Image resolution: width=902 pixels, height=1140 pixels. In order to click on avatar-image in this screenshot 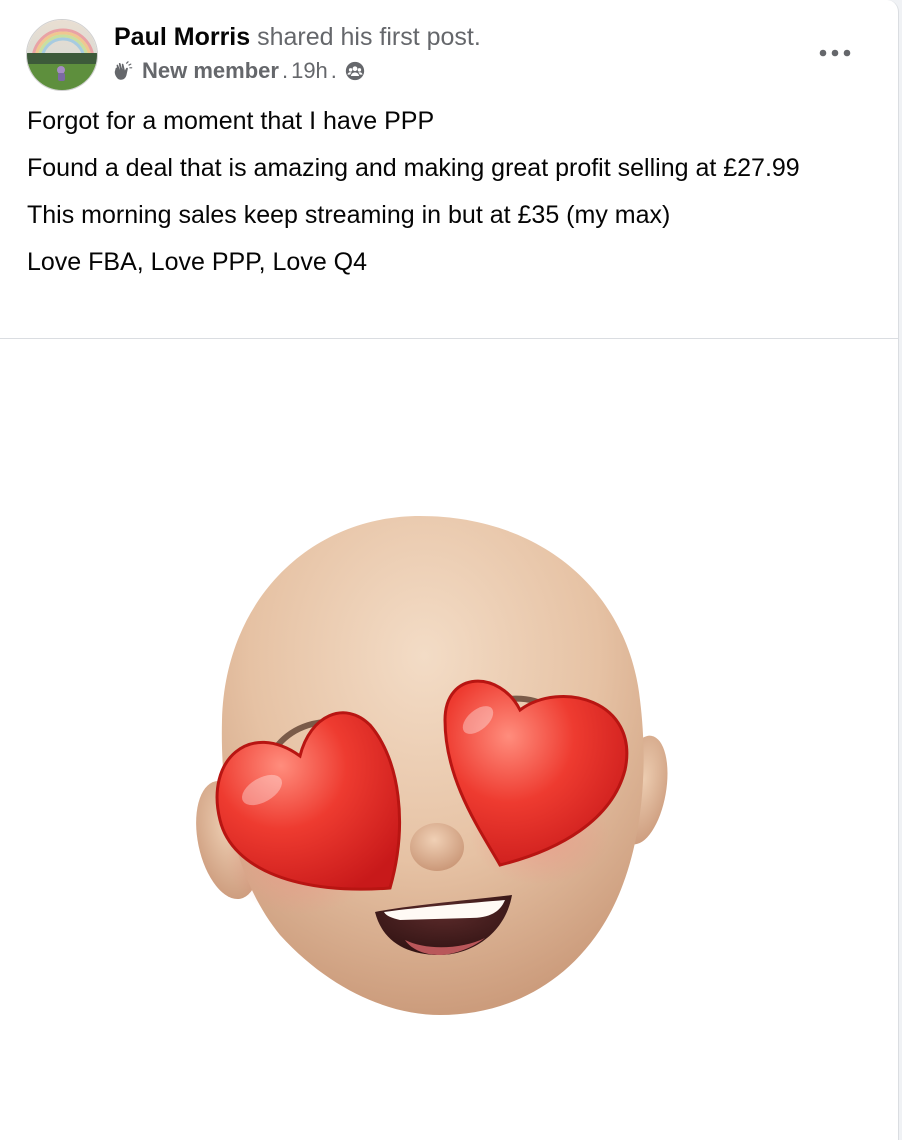, I will do `click(62, 55)`.